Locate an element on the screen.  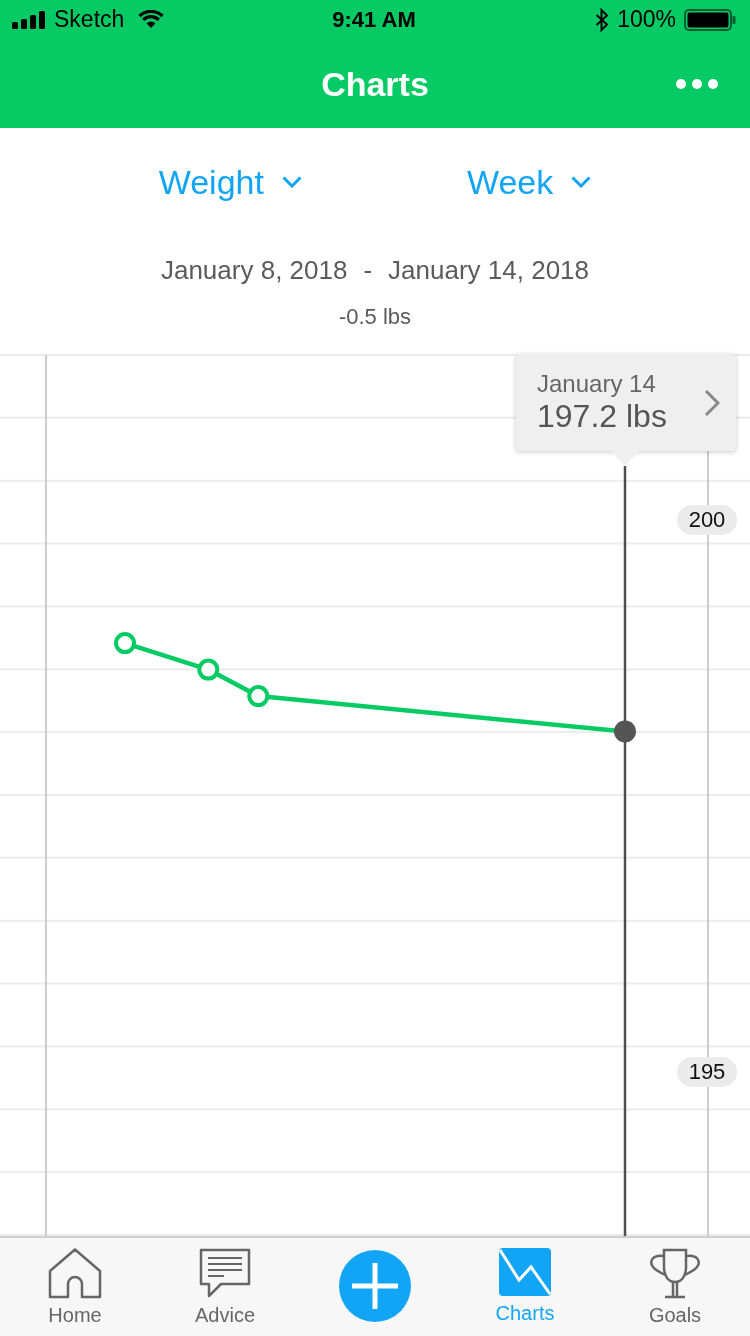
dropdown-button: Week is located at coordinates (529, 182).